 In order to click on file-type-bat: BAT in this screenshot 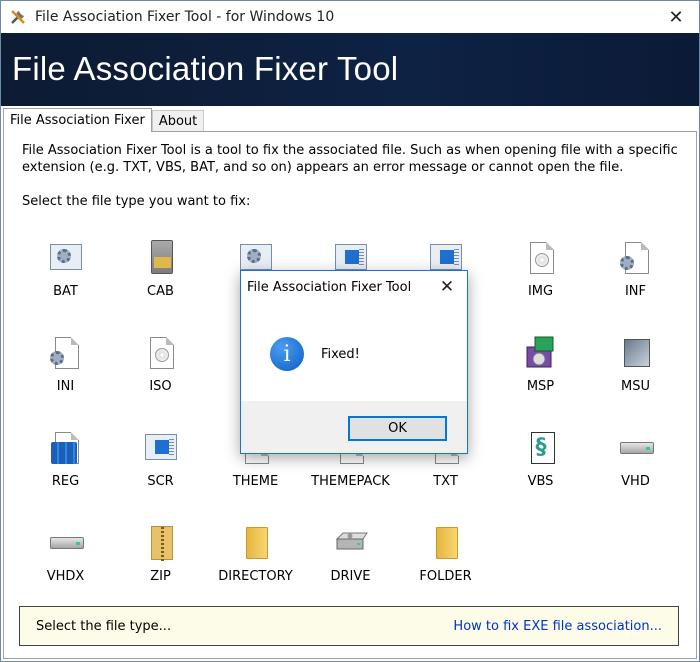, I will do `click(65, 272)`.